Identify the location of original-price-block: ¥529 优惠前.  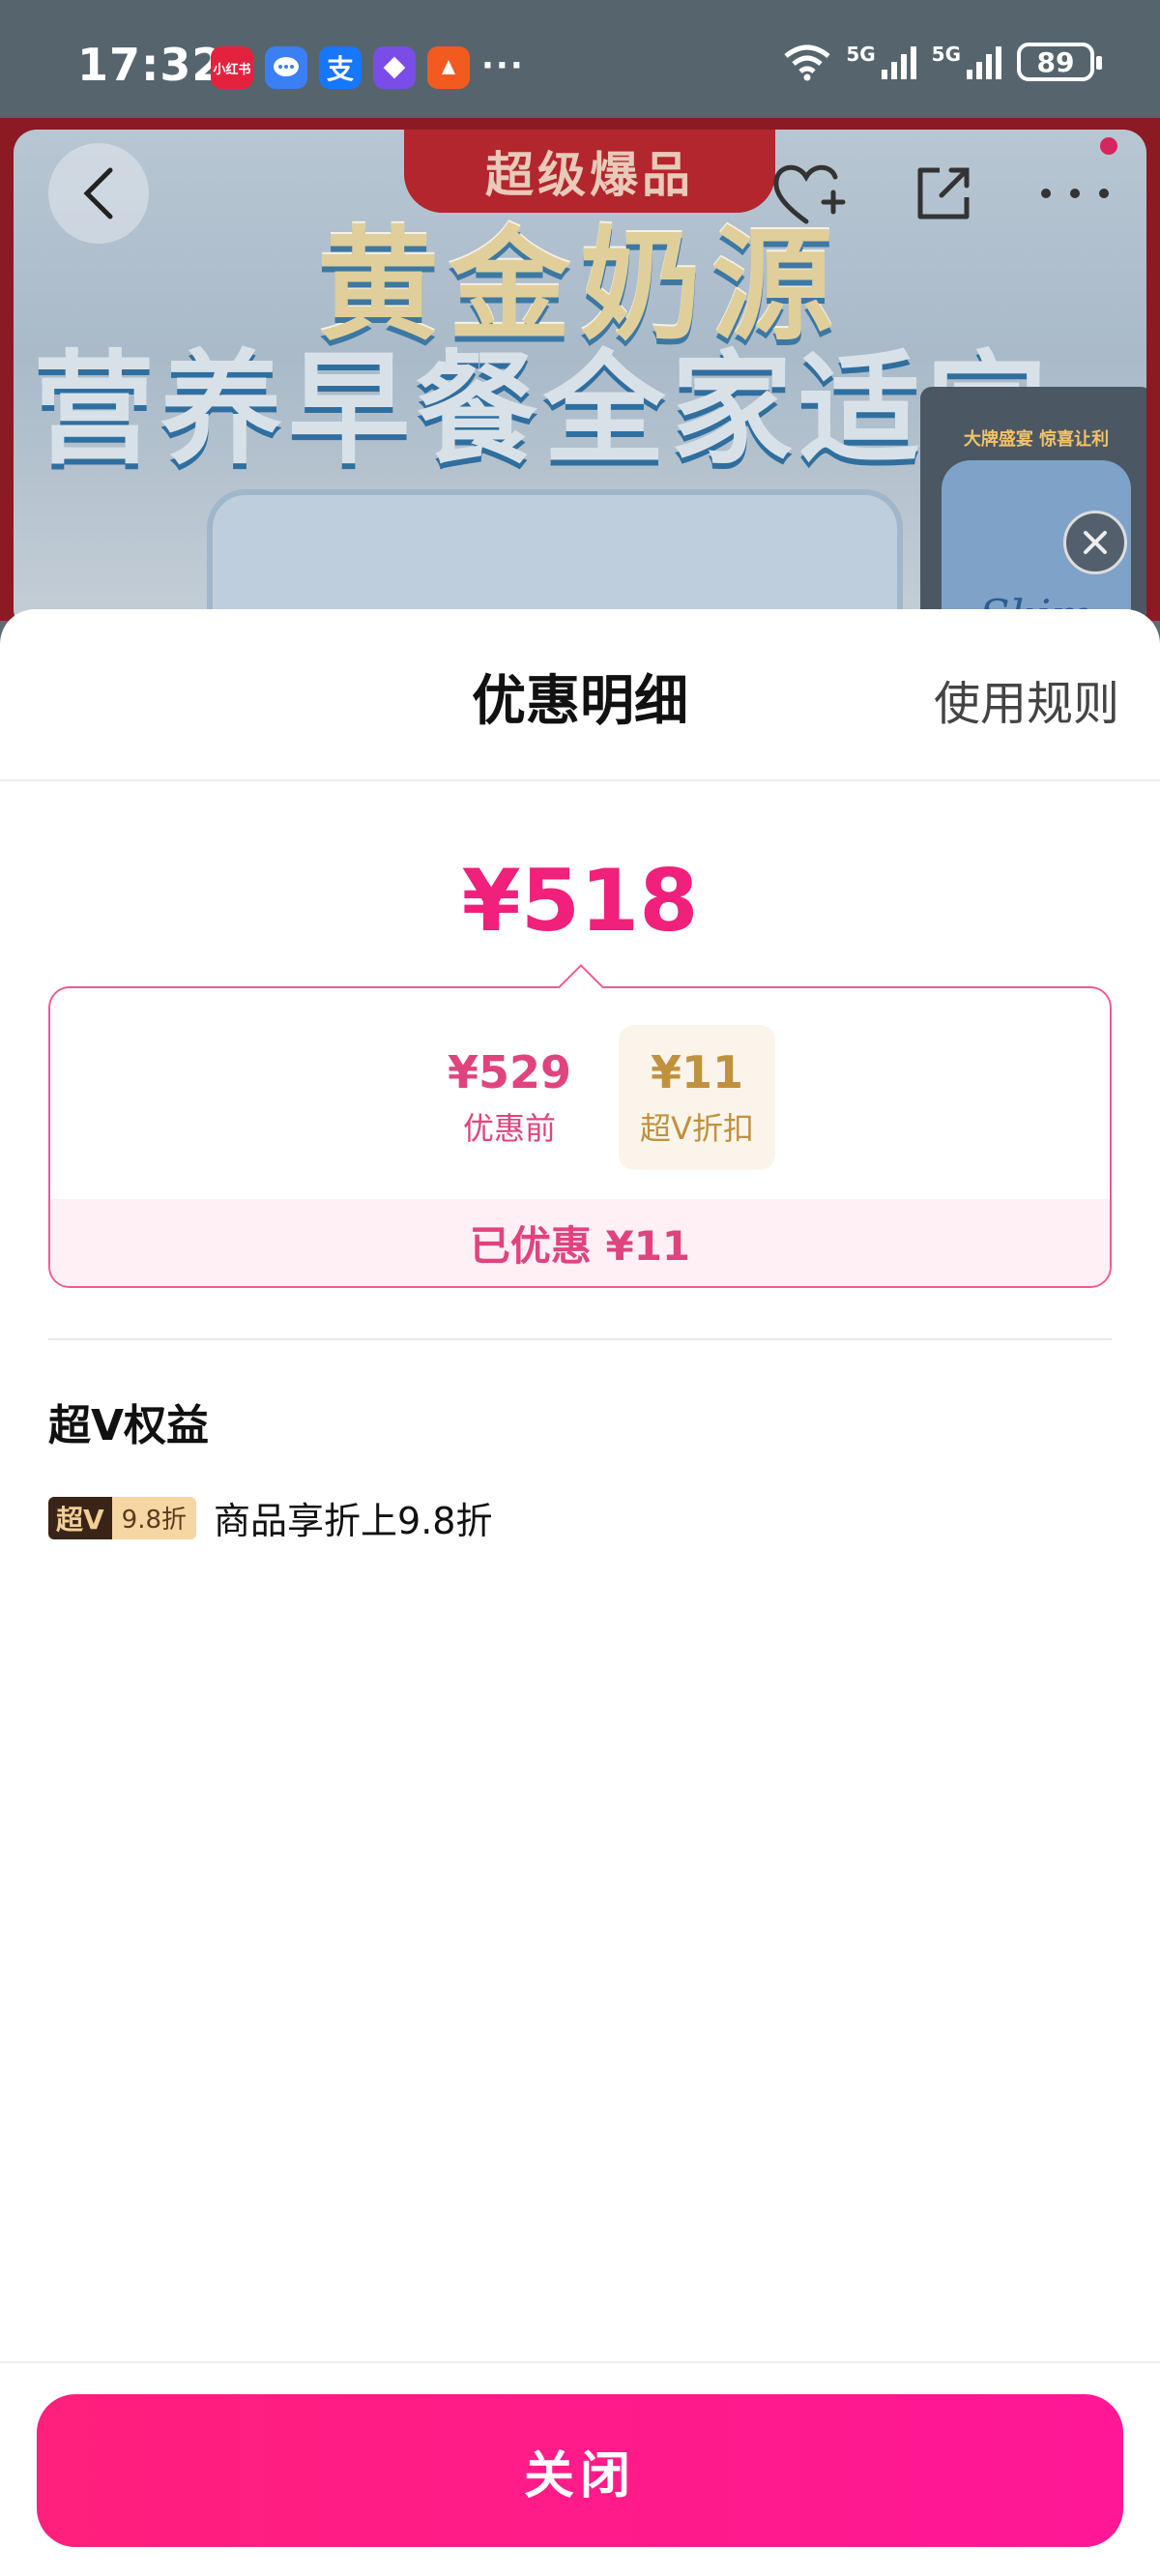
(509, 1097).